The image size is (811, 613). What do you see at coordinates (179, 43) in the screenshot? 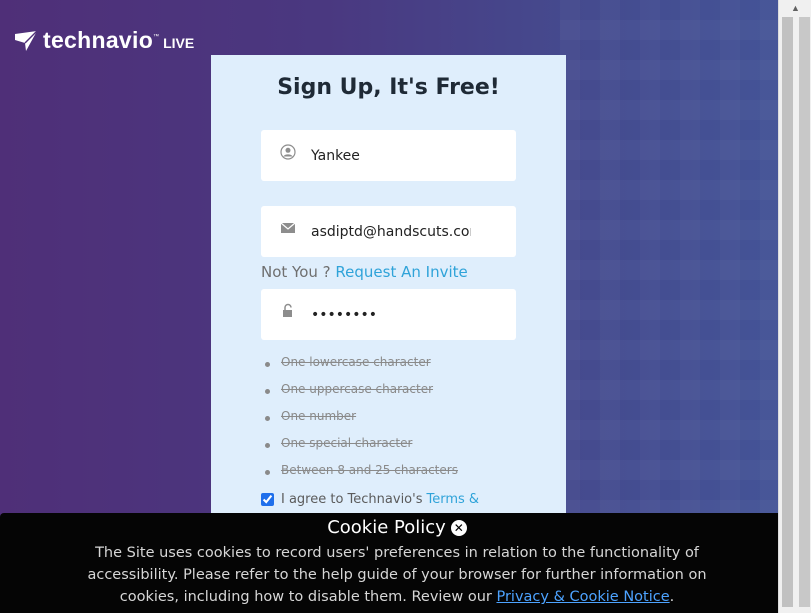
I see `logo-live-label: LIVE` at bounding box center [179, 43].